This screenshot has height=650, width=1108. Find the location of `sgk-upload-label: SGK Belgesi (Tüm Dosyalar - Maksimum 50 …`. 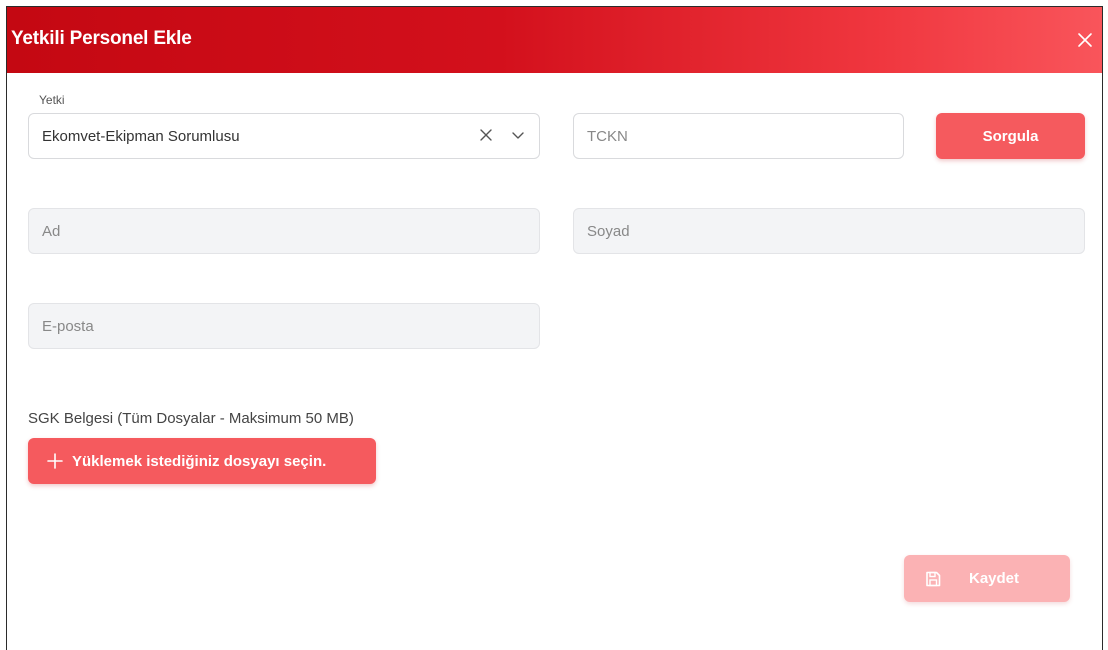

sgk-upload-label: SGK Belgesi (Tüm Dosyalar - Maksimum 50 … is located at coordinates (191, 418).